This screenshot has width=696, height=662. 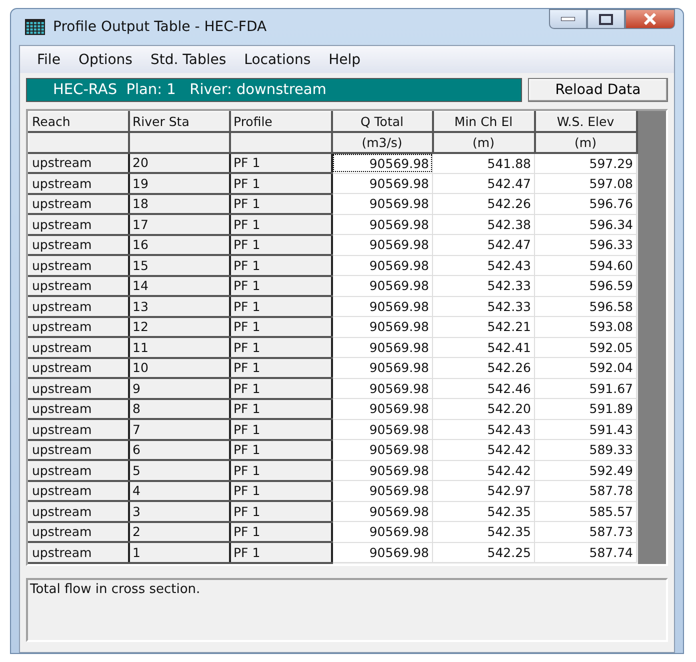 What do you see at coordinates (598, 90) in the screenshot?
I see `reload-data-button: Reload Data` at bounding box center [598, 90].